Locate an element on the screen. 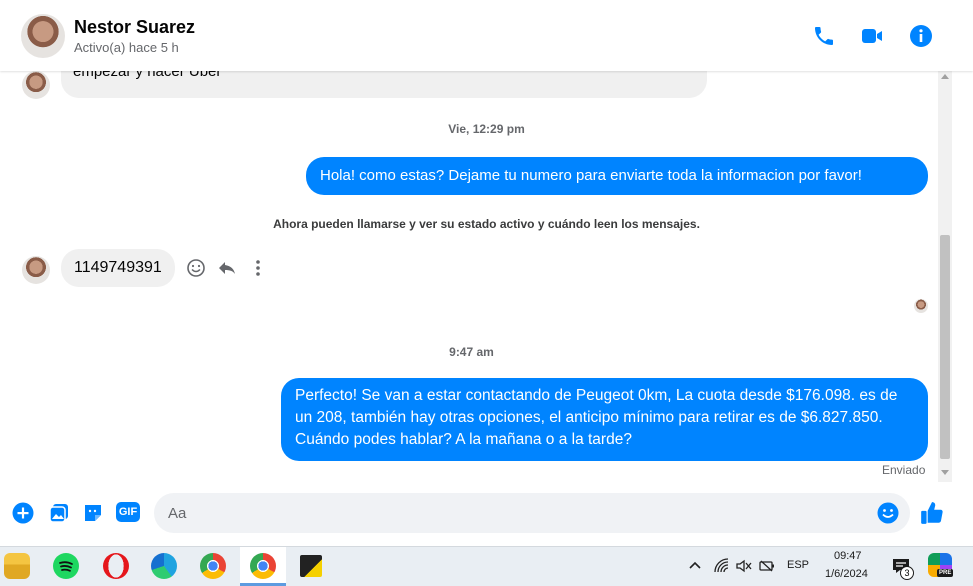 This screenshot has height=586, width=973. chevron-up-icon is located at coordinates (695, 565).